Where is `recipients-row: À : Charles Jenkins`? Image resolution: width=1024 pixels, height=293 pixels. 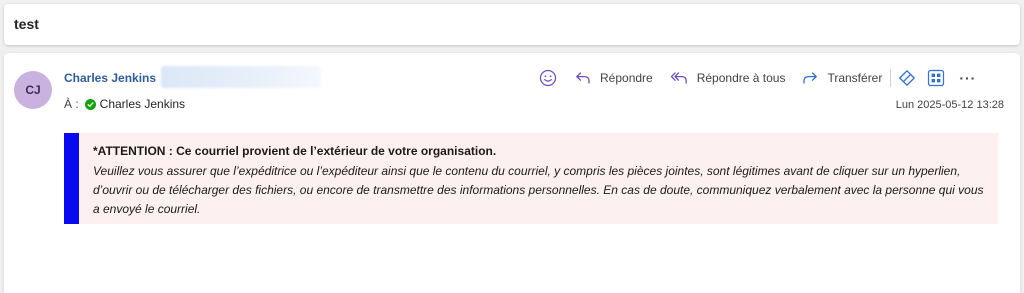
recipients-row: À : Charles Jenkins is located at coordinates (124, 104).